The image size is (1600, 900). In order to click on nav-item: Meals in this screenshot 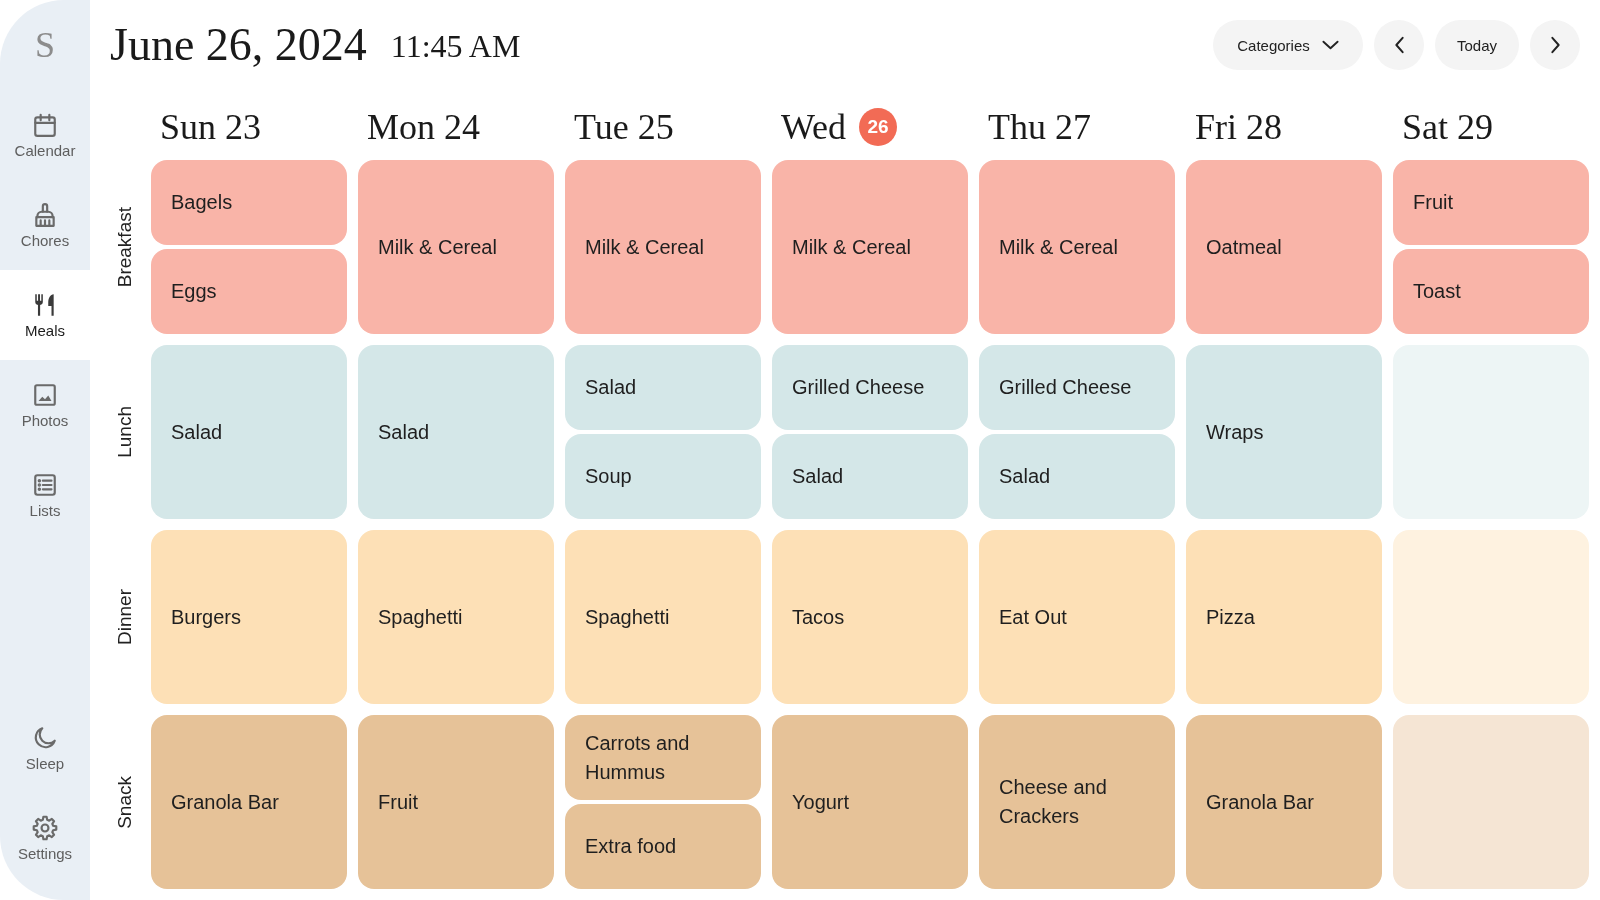, I will do `click(45, 315)`.